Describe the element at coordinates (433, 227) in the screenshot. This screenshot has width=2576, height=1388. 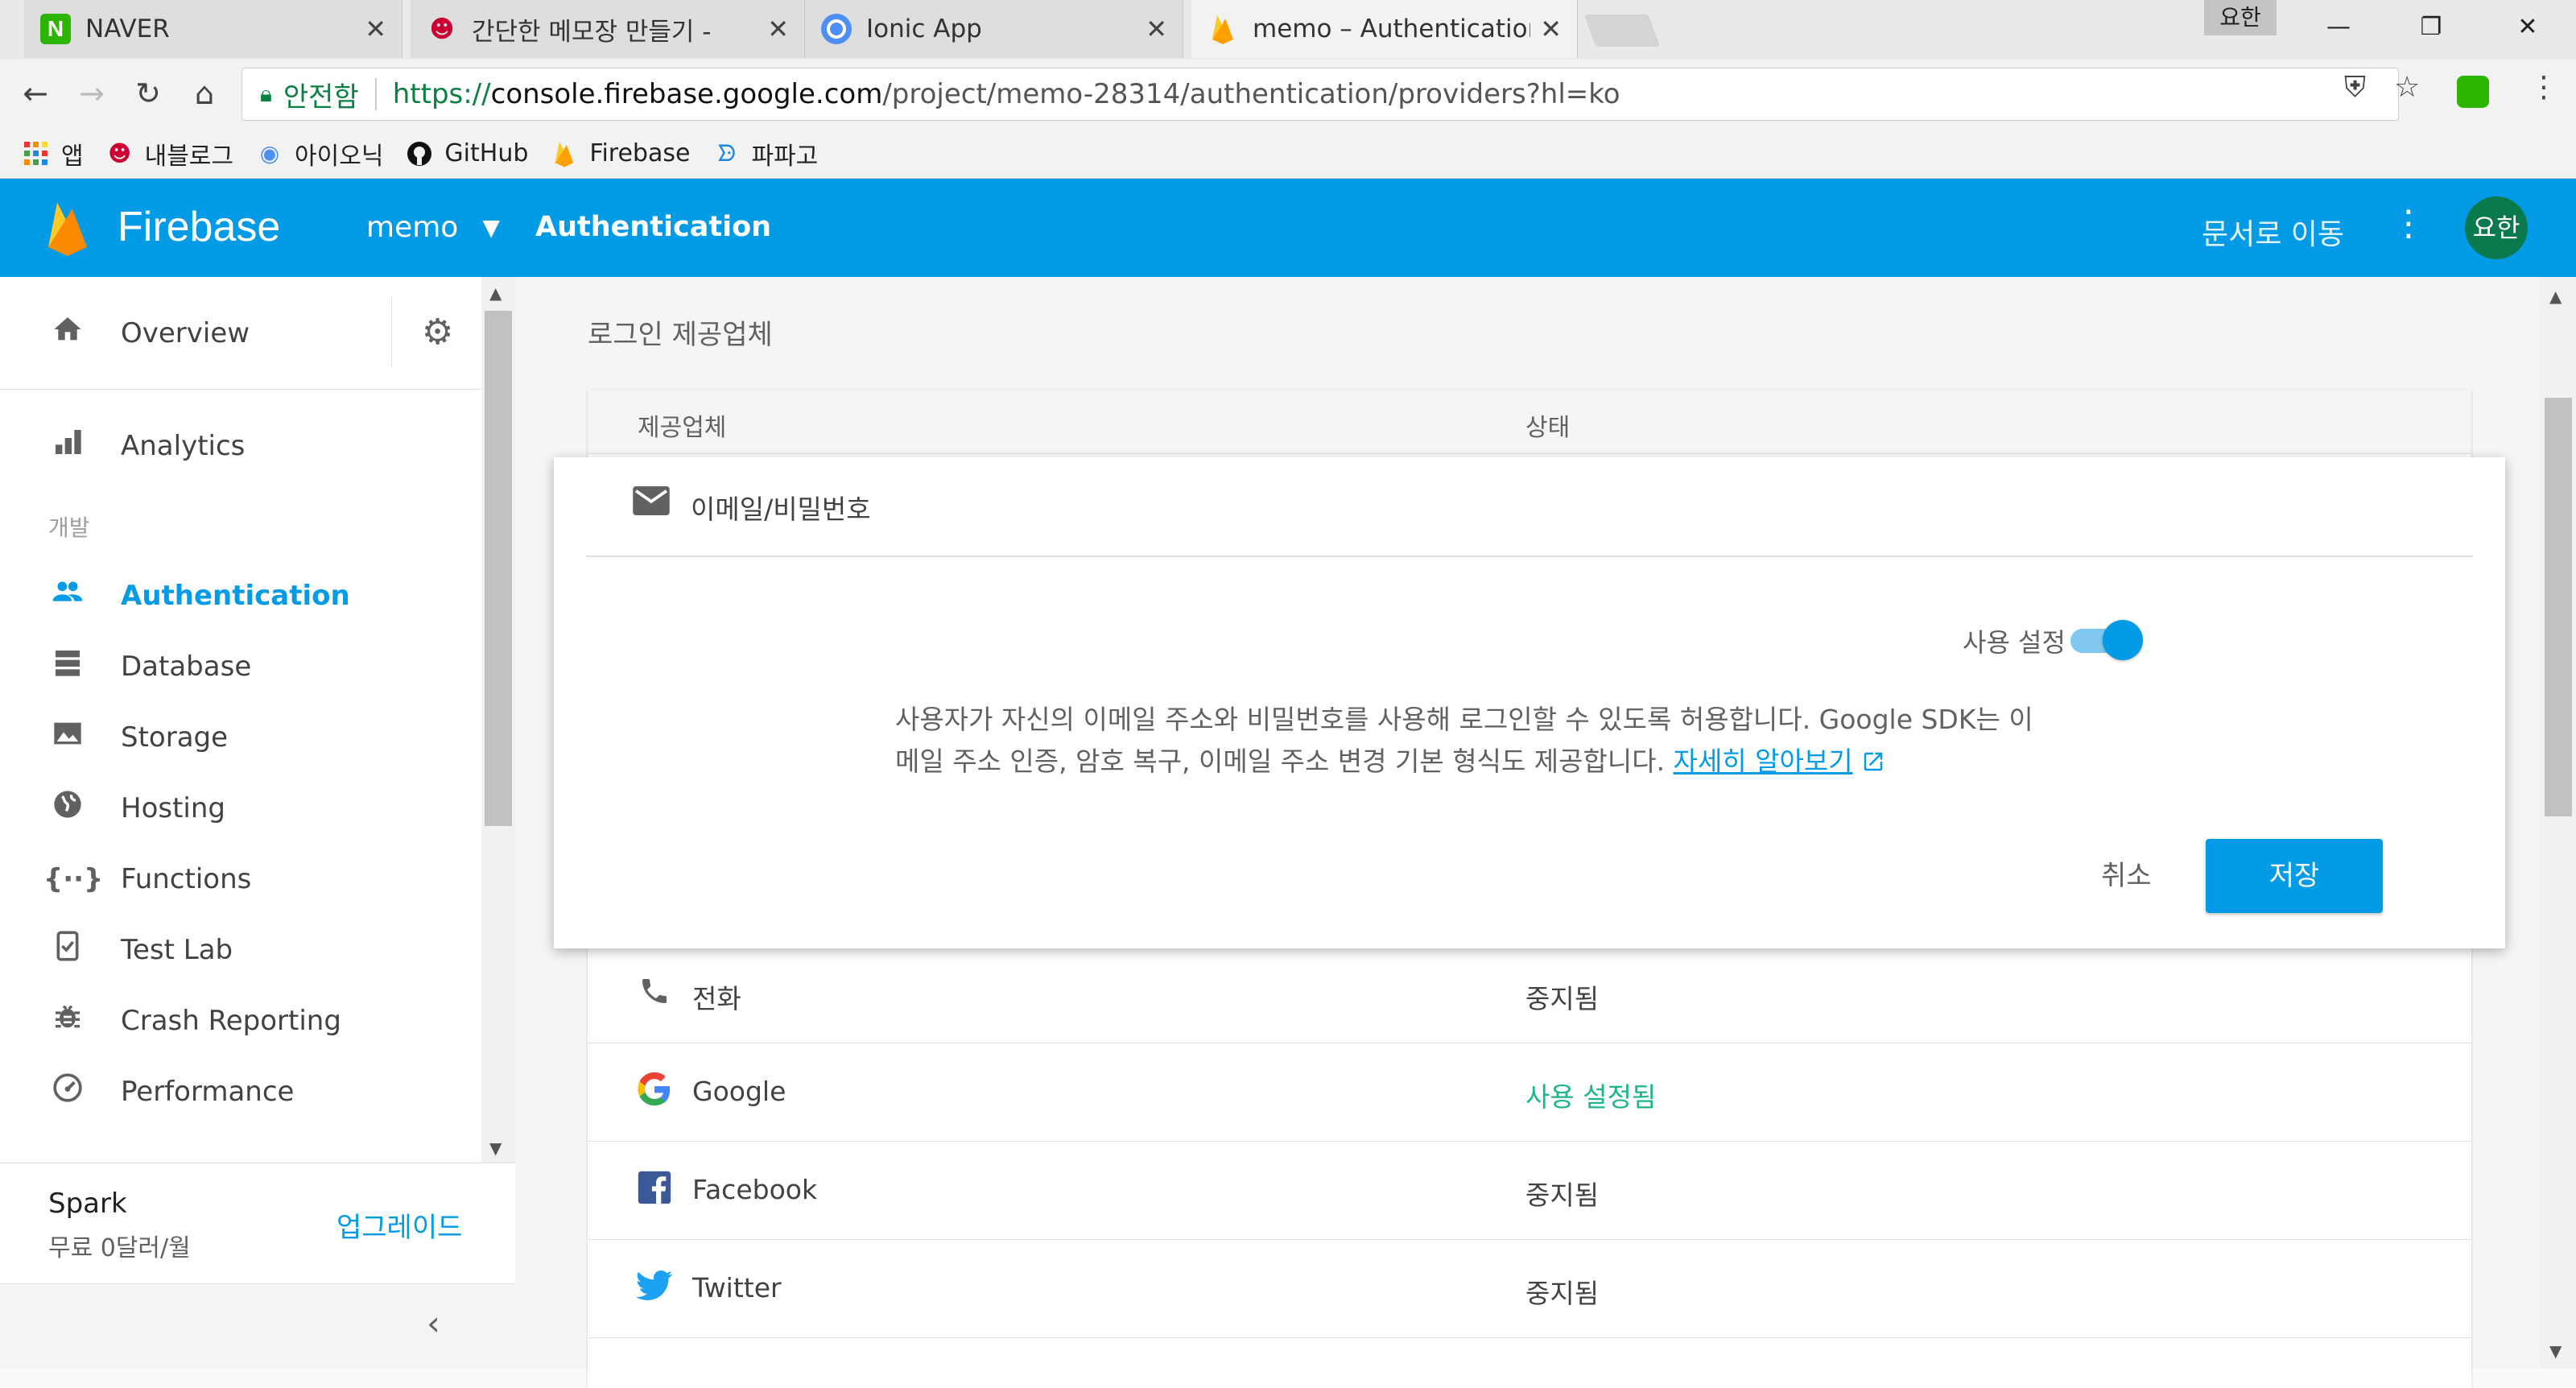
I see `project-selector: memo ▼` at that location.